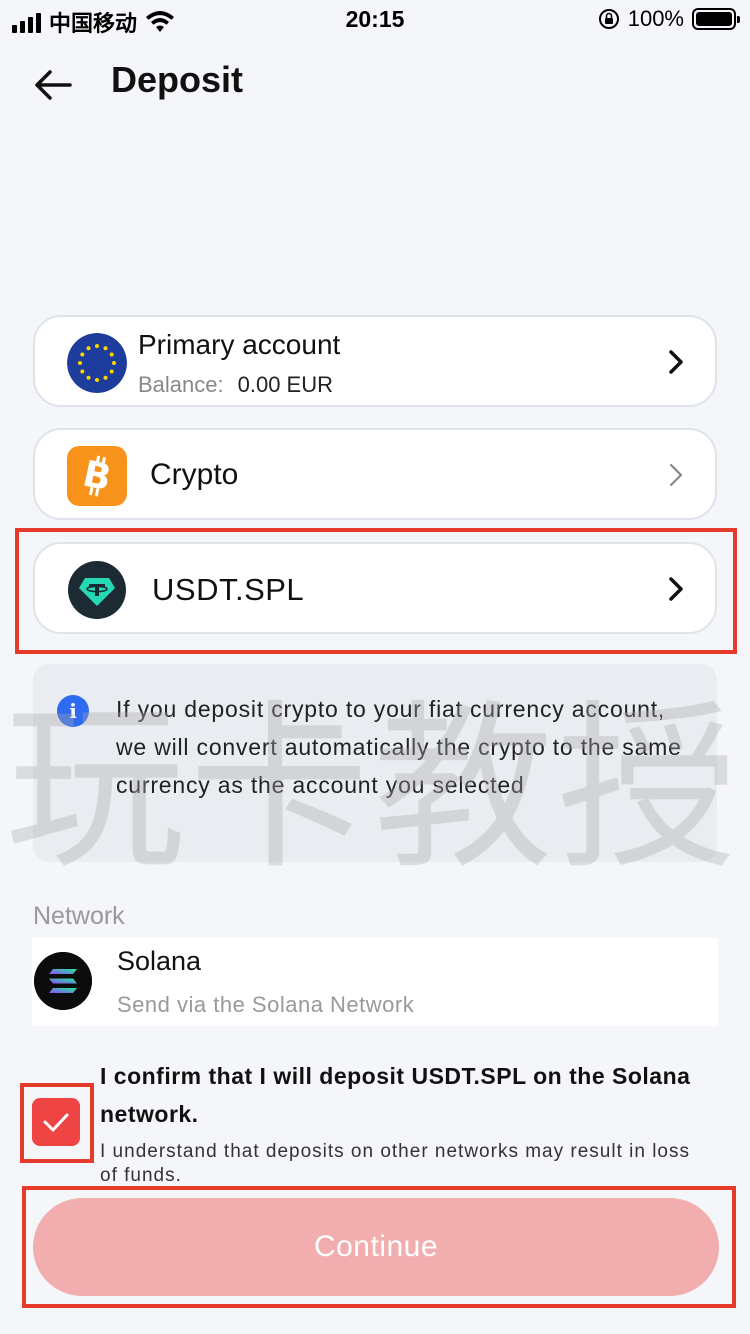 The width and height of the screenshot is (750, 1334). Describe the element at coordinates (97, 476) in the screenshot. I see `bitcoin-icon: B` at that location.